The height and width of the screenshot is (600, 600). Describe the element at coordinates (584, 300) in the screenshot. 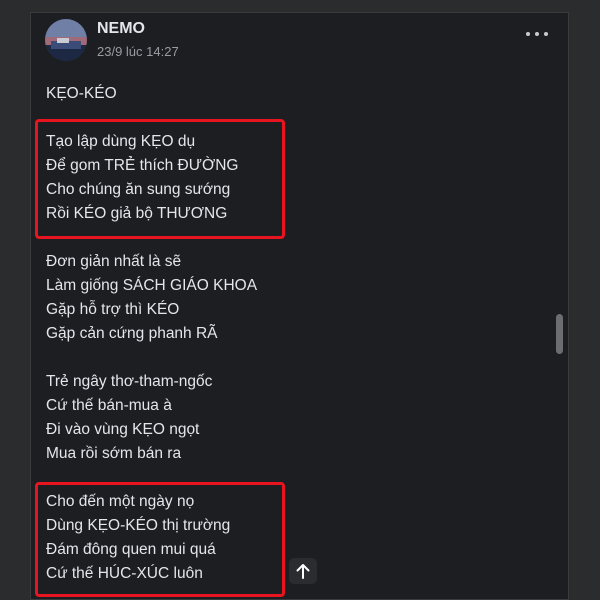

I see `window-frame-right` at that location.